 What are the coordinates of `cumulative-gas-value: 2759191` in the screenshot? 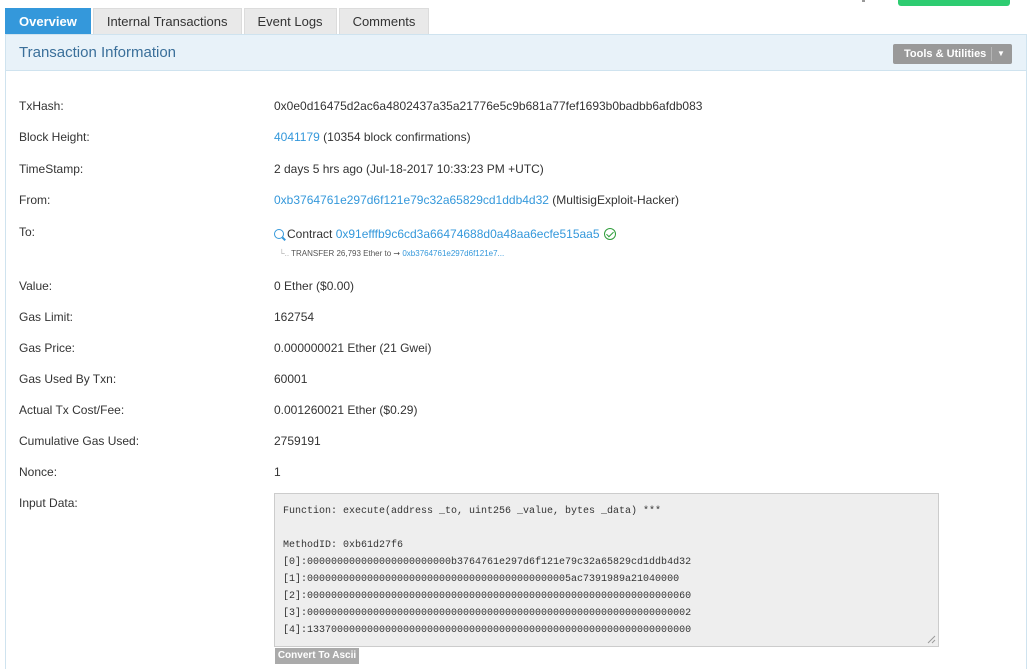 It's located at (297, 441).